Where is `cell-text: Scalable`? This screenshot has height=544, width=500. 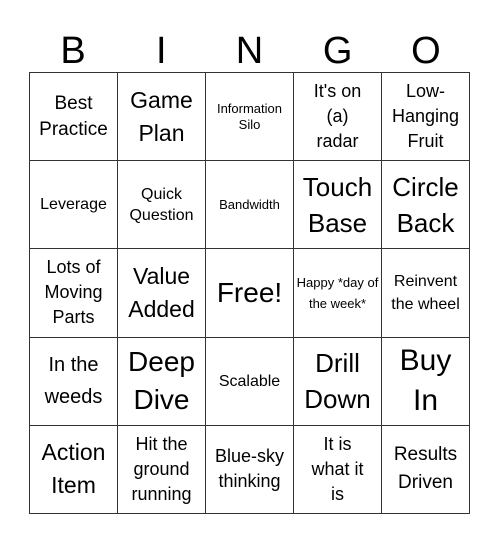
cell-text: Scalable is located at coordinates (249, 381).